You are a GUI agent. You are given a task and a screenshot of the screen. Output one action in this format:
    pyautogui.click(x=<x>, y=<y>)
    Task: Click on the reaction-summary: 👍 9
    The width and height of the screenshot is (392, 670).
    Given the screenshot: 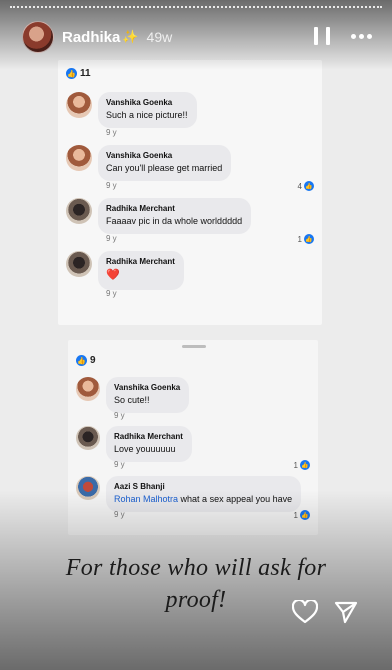 What is the action you would take?
    pyautogui.click(x=86, y=360)
    